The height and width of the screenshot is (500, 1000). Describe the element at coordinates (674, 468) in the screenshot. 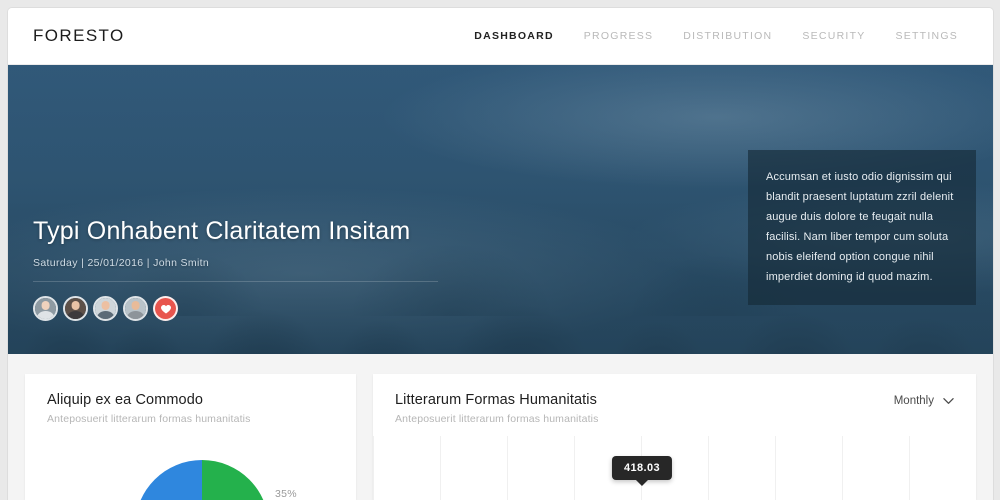

I see `line-chart-area: 418.03` at that location.